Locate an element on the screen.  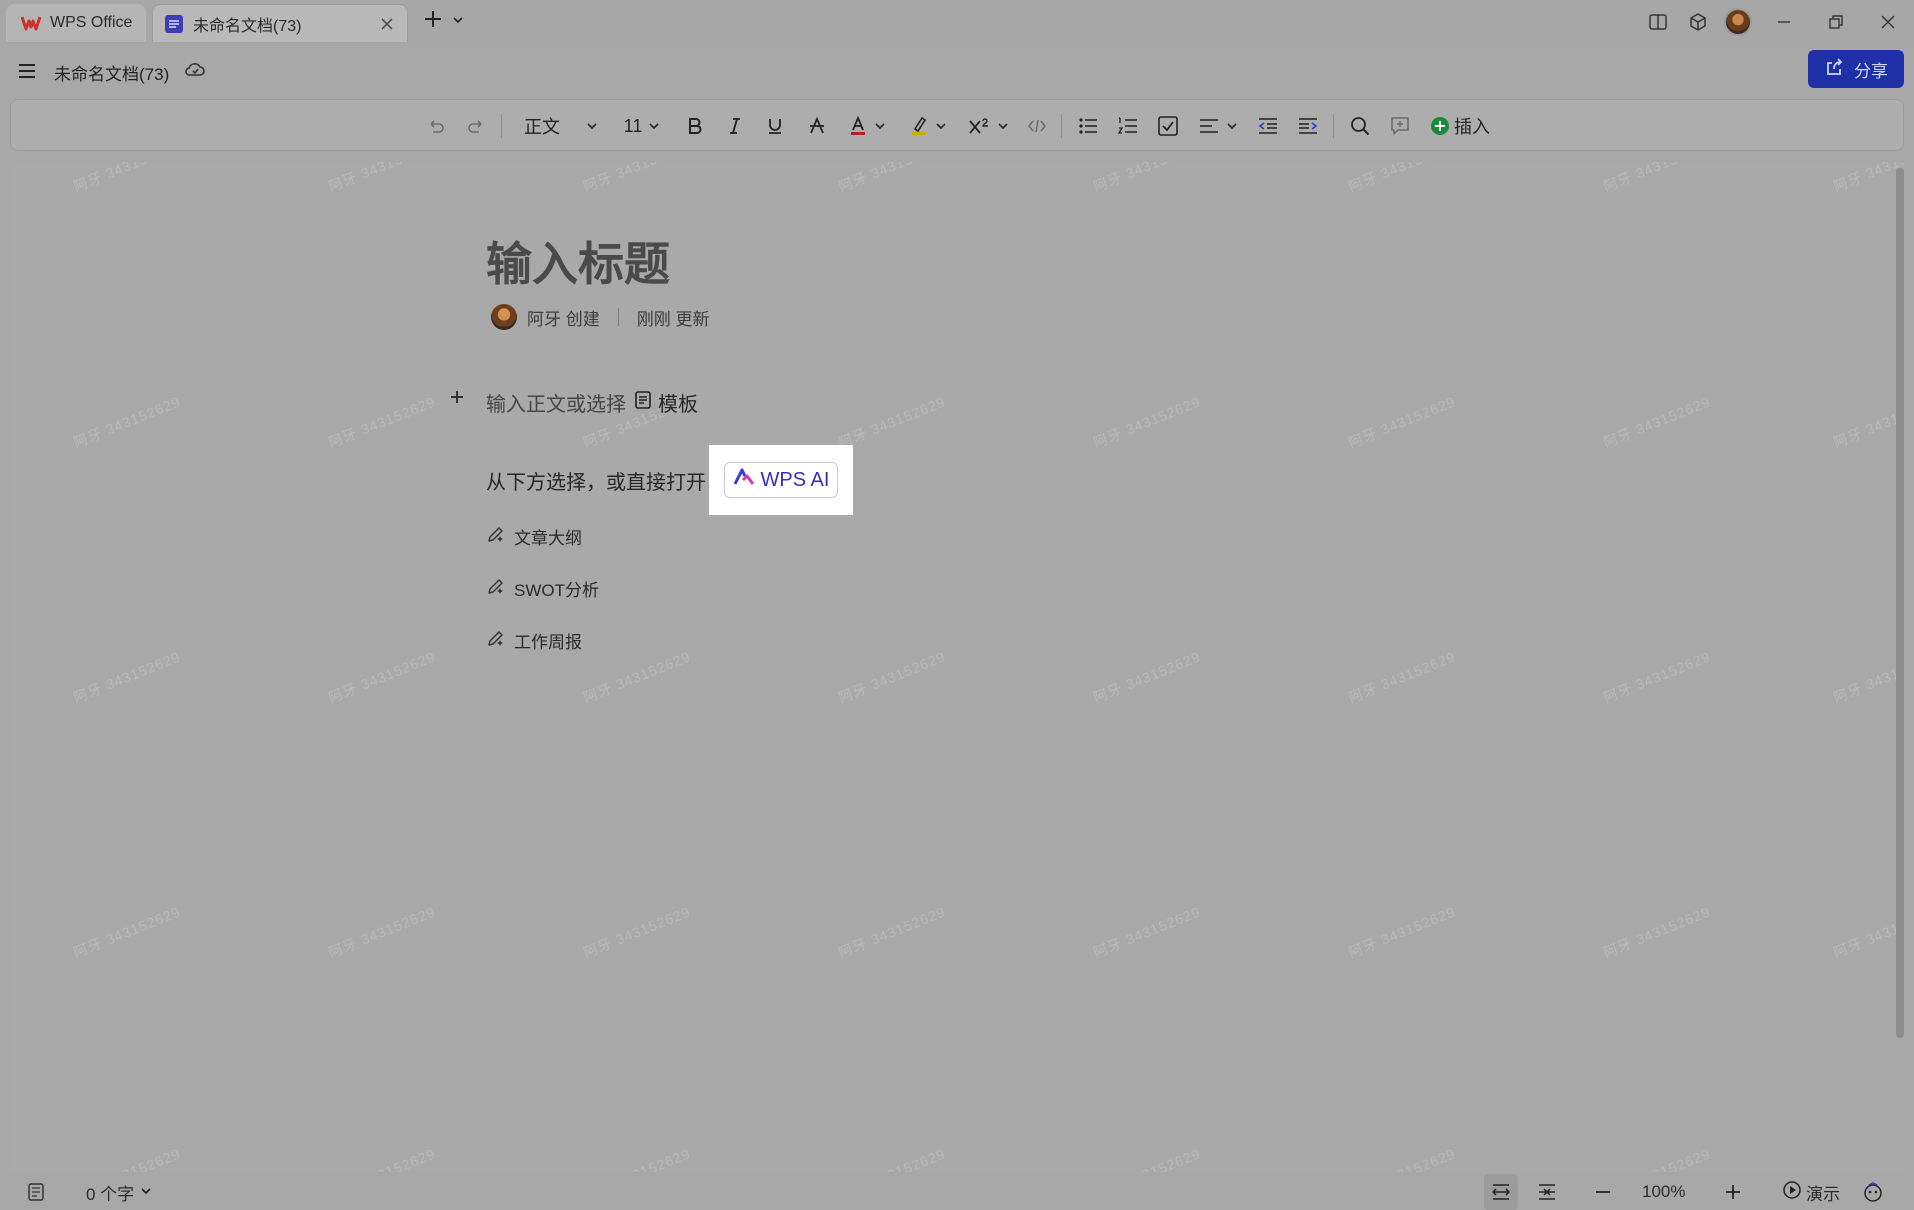
highlight-color-select is located at coordinates (928, 126).